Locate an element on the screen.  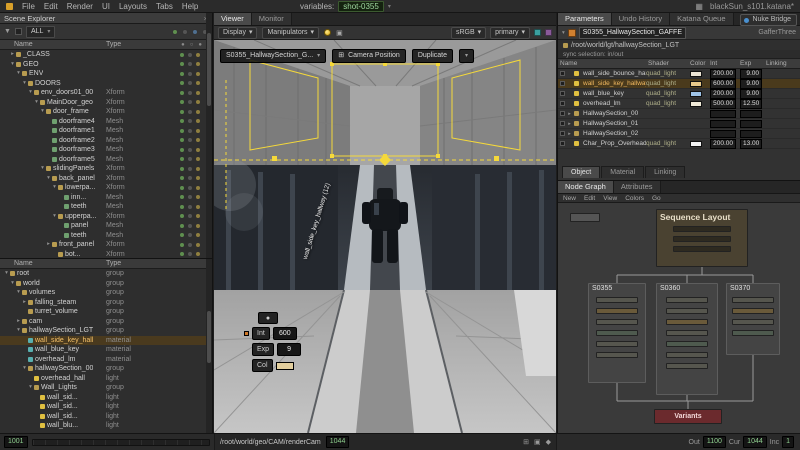
exposure-value is located at coordinates (751, 113).